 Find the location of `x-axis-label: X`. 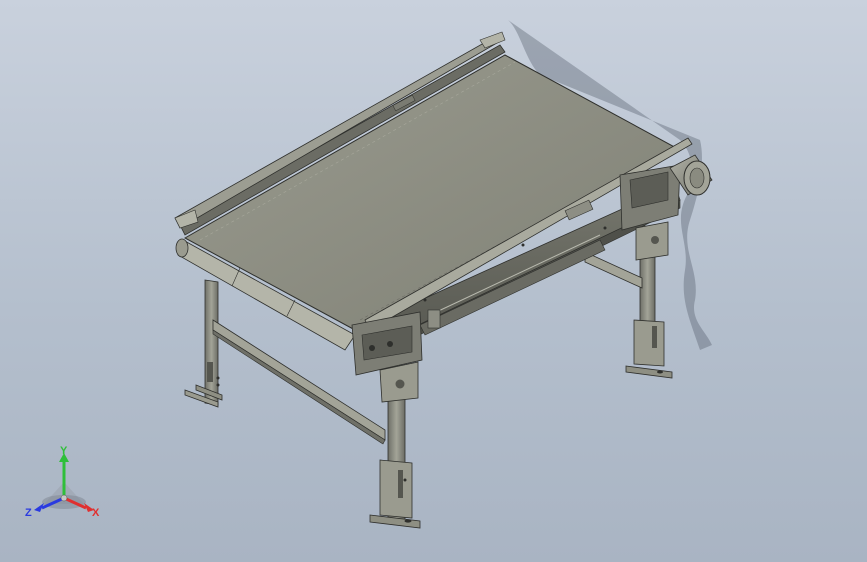

x-axis-label: X is located at coordinates (96, 513).